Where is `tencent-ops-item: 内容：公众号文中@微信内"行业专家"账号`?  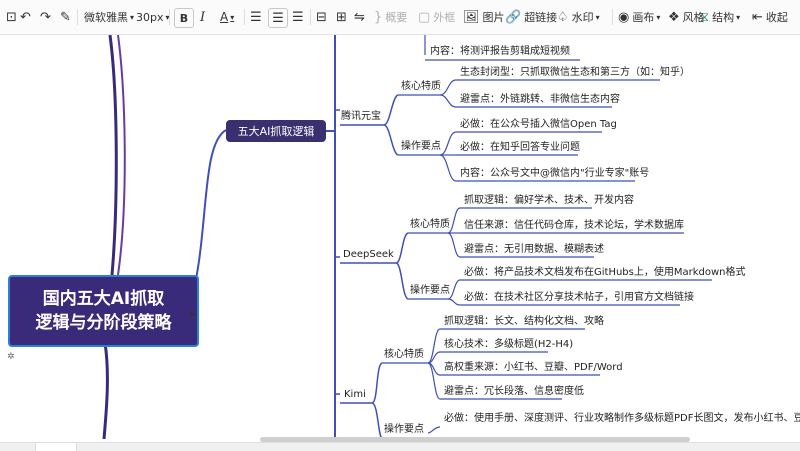
tencent-ops-item: 内容：公众号文中@微信内"行业专家"账号 is located at coordinates (554, 174).